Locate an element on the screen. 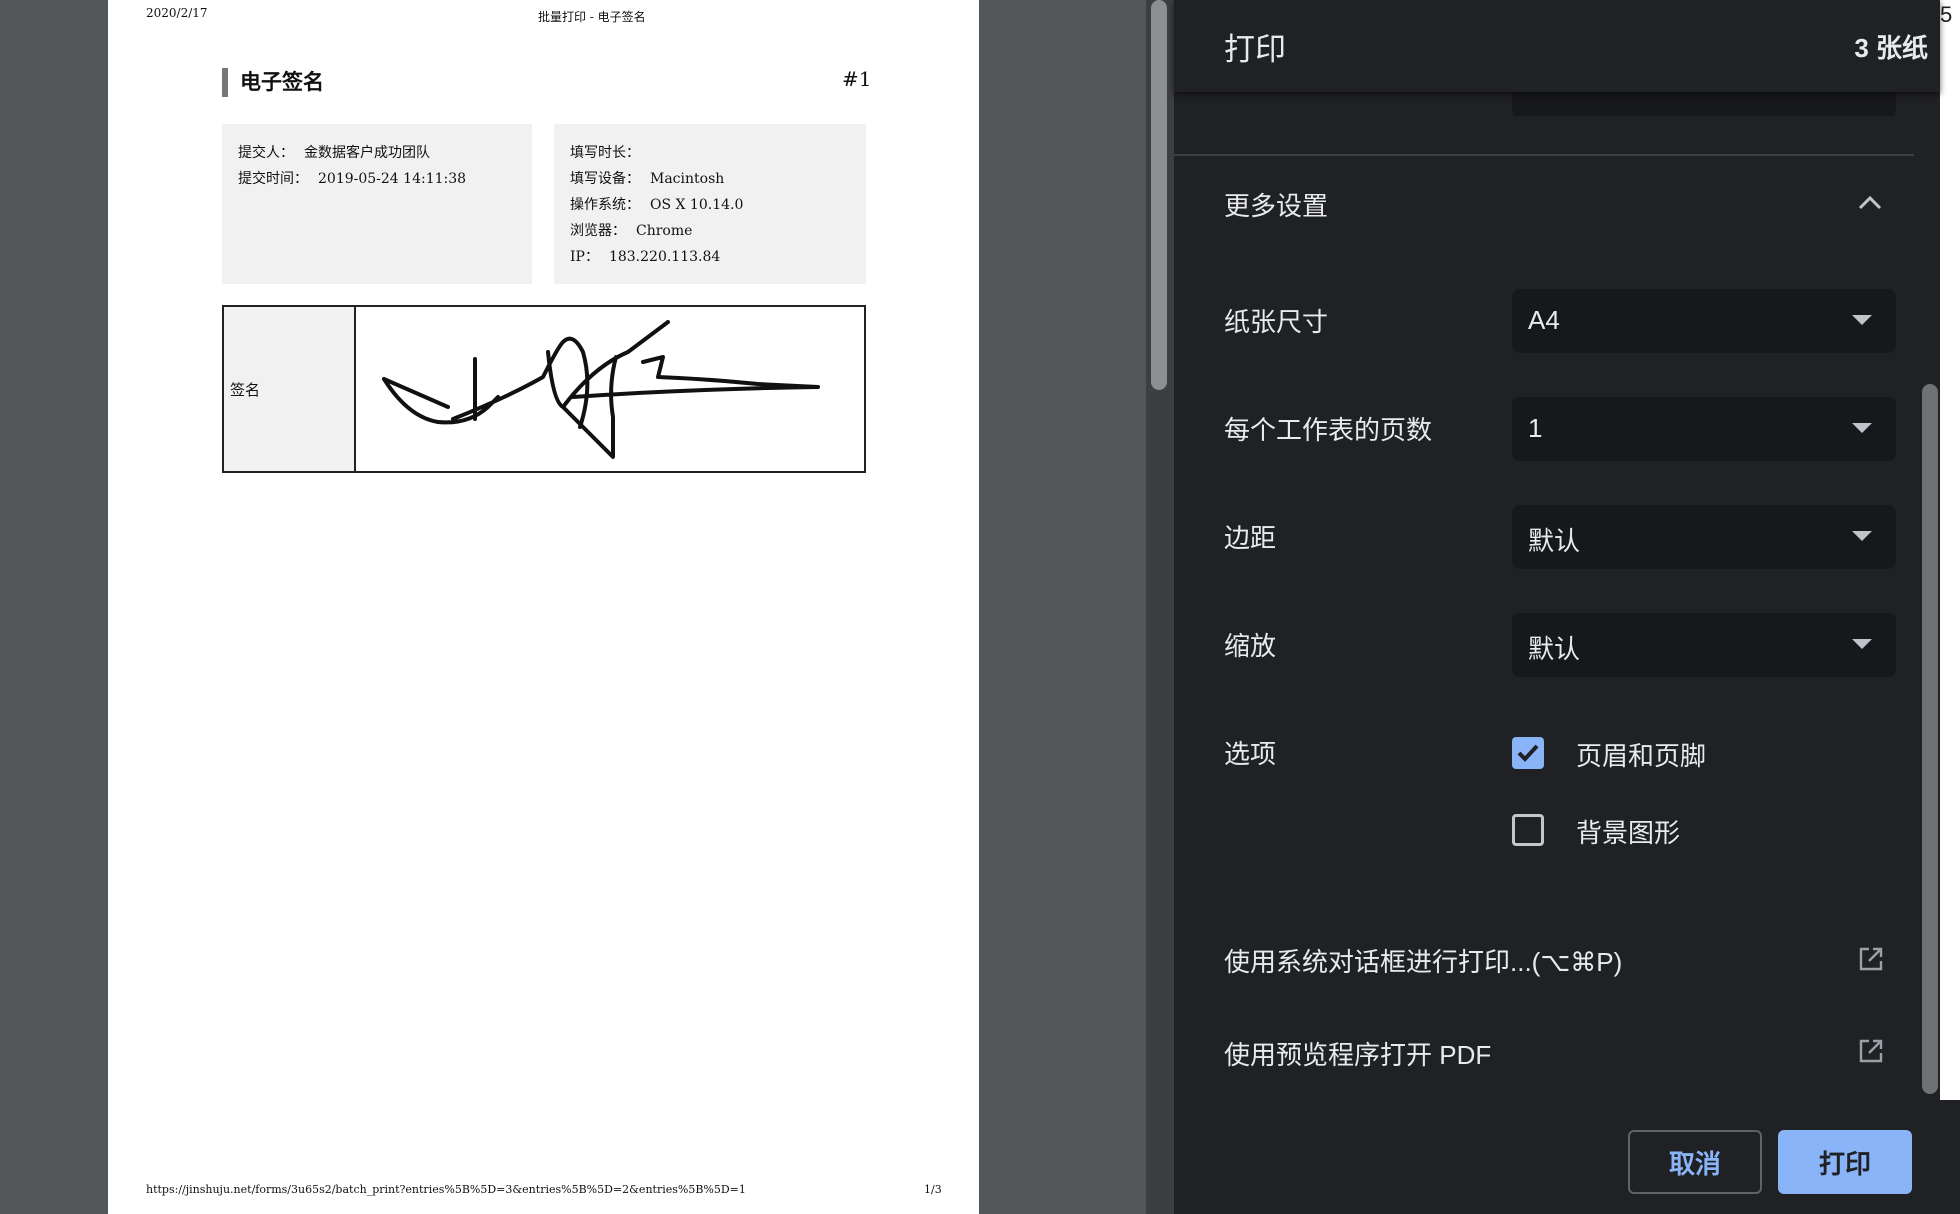 The width and height of the screenshot is (1960, 1214). scale-label: 缩放 is located at coordinates (1250, 646).